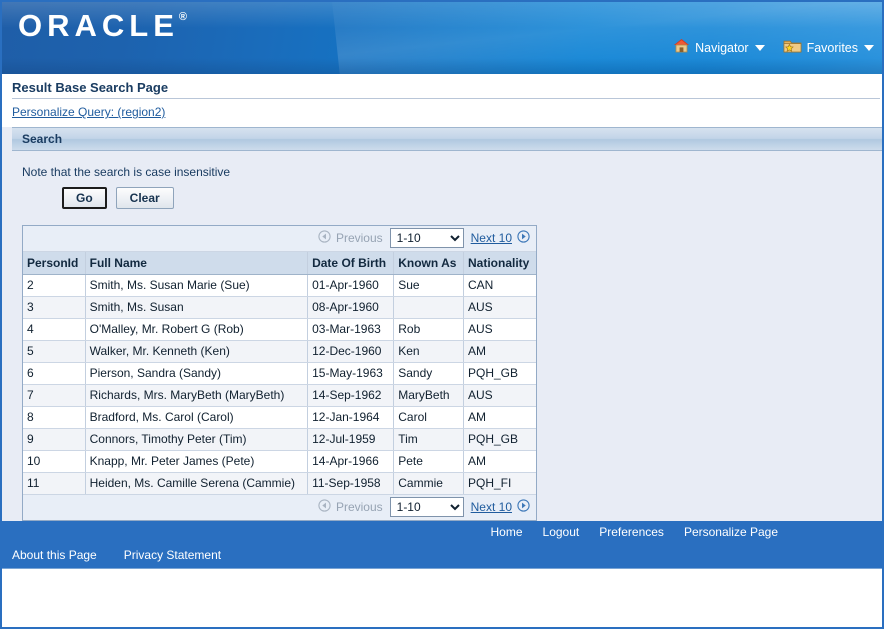 The height and width of the screenshot is (629, 884). What do you see at coordinates (351, 417) in the screenshot?
I see `cell-dob: 12-Jan-1964` at bounding box center [351, 417].